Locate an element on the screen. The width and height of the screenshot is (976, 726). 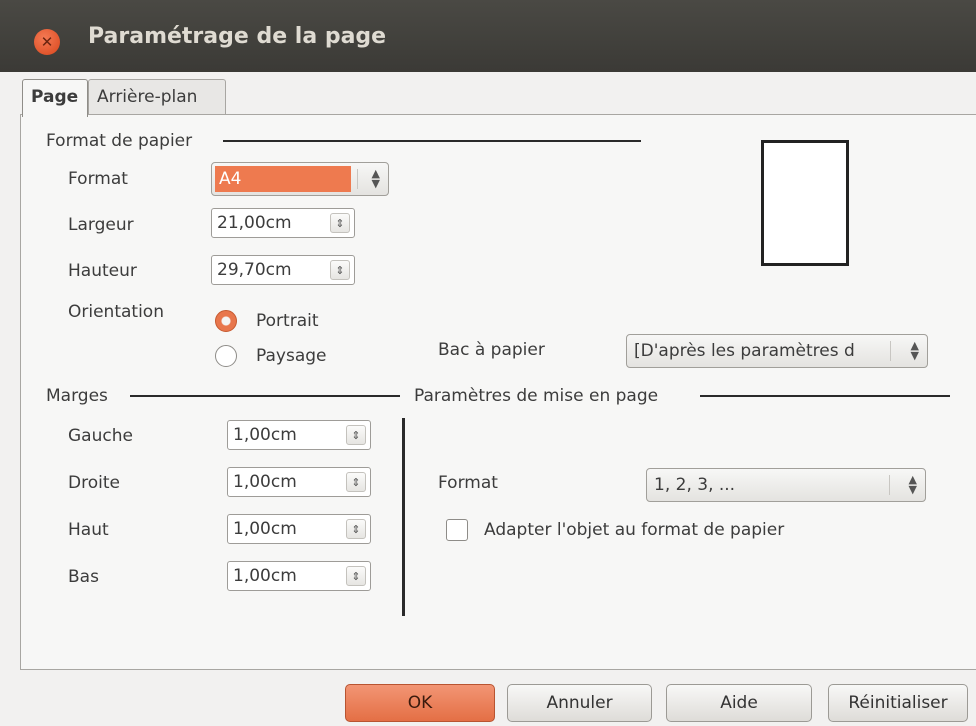
tab-background: Arrière-plan is located at coordinates (157, 97).